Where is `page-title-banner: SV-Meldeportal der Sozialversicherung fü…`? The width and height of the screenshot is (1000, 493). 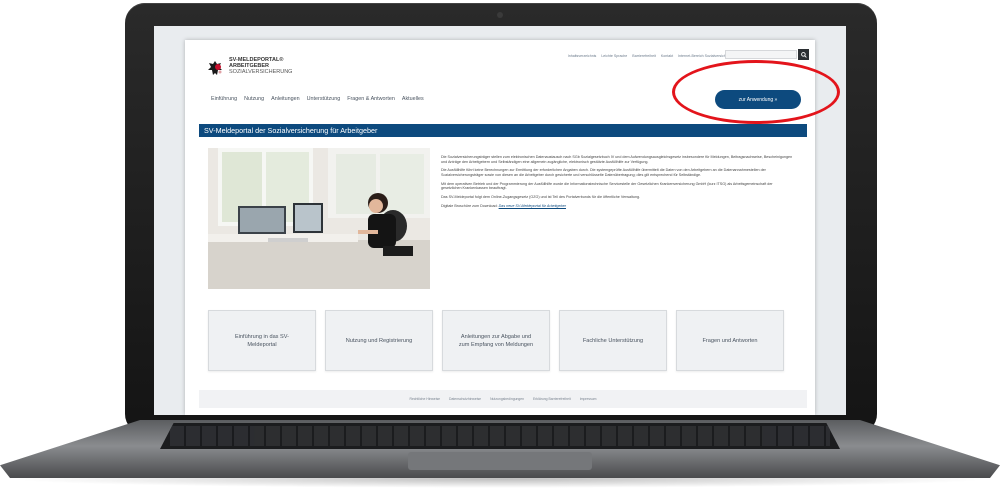 page-title-banner: SV-Meldeportal der Sozialversicherung fü… is located at coordinates (503, 130).